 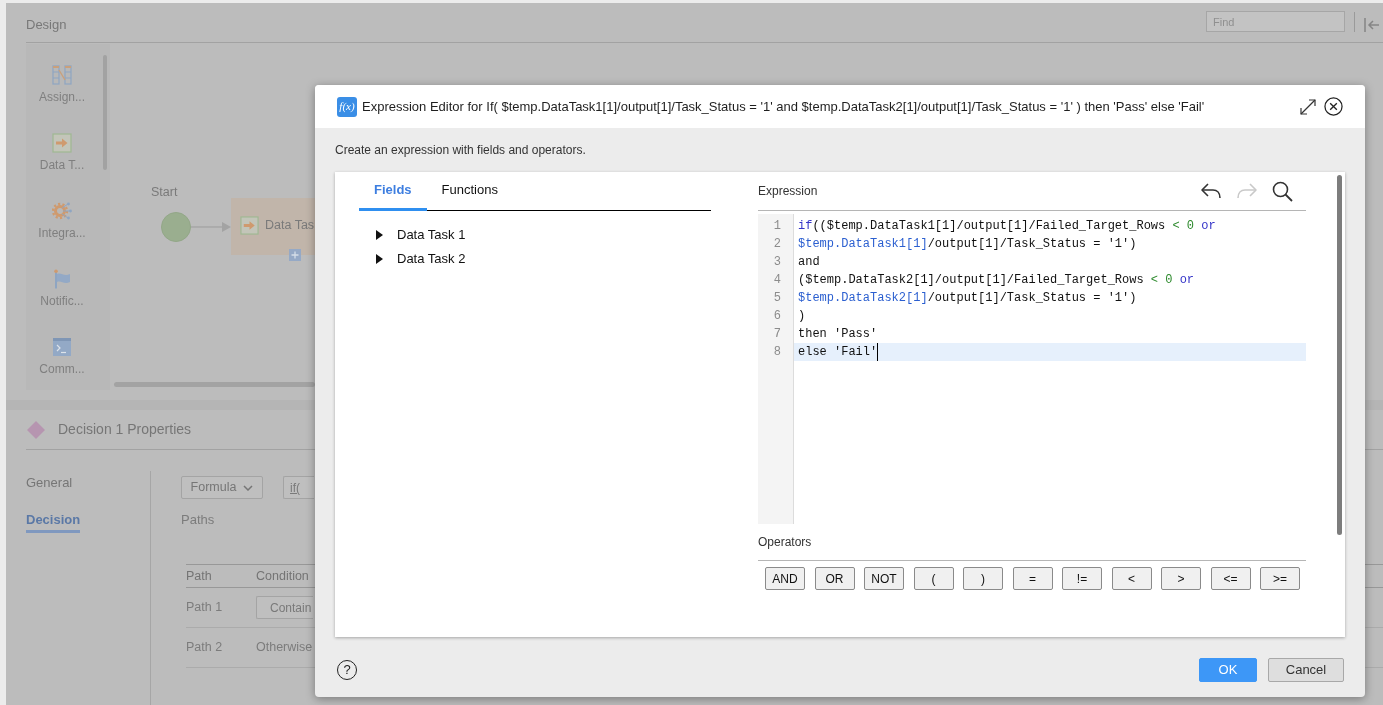 I want to click on node-label: Data Tas, so click(x=290, y=225).